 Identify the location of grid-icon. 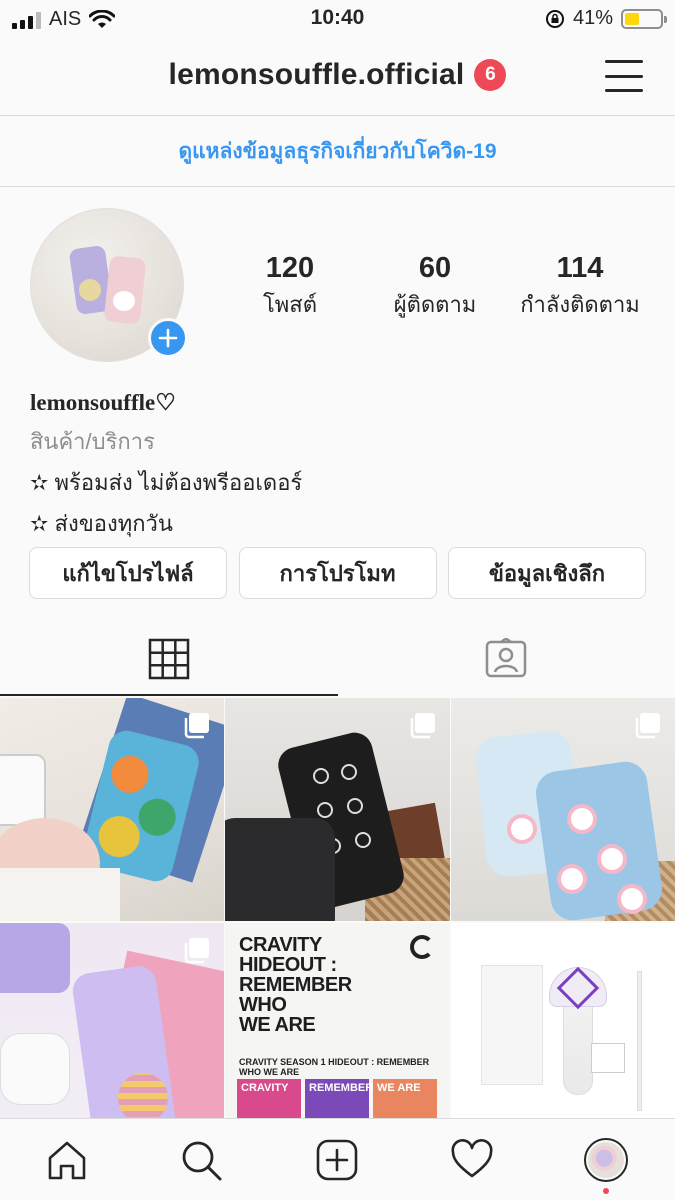
(168, 659).